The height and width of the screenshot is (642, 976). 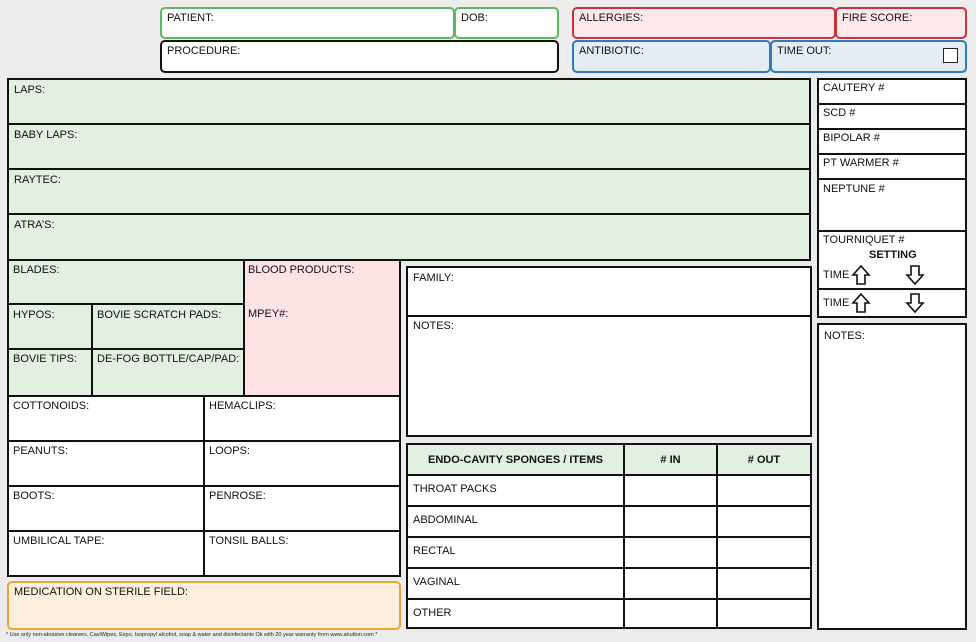 I want to click on fire-score-label: FIRE SCORE:, so click(x=877, y=18).